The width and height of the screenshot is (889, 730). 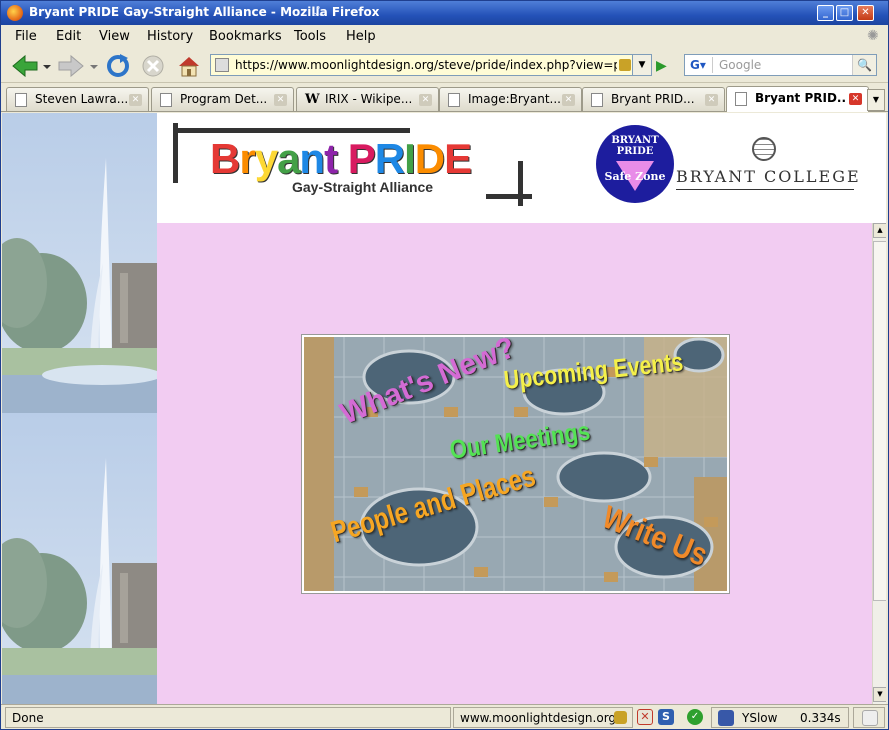 What do you see at coordinates (15, 13) in the screenshot?
I see `firefox-icon` at bounding box center [15, 13].